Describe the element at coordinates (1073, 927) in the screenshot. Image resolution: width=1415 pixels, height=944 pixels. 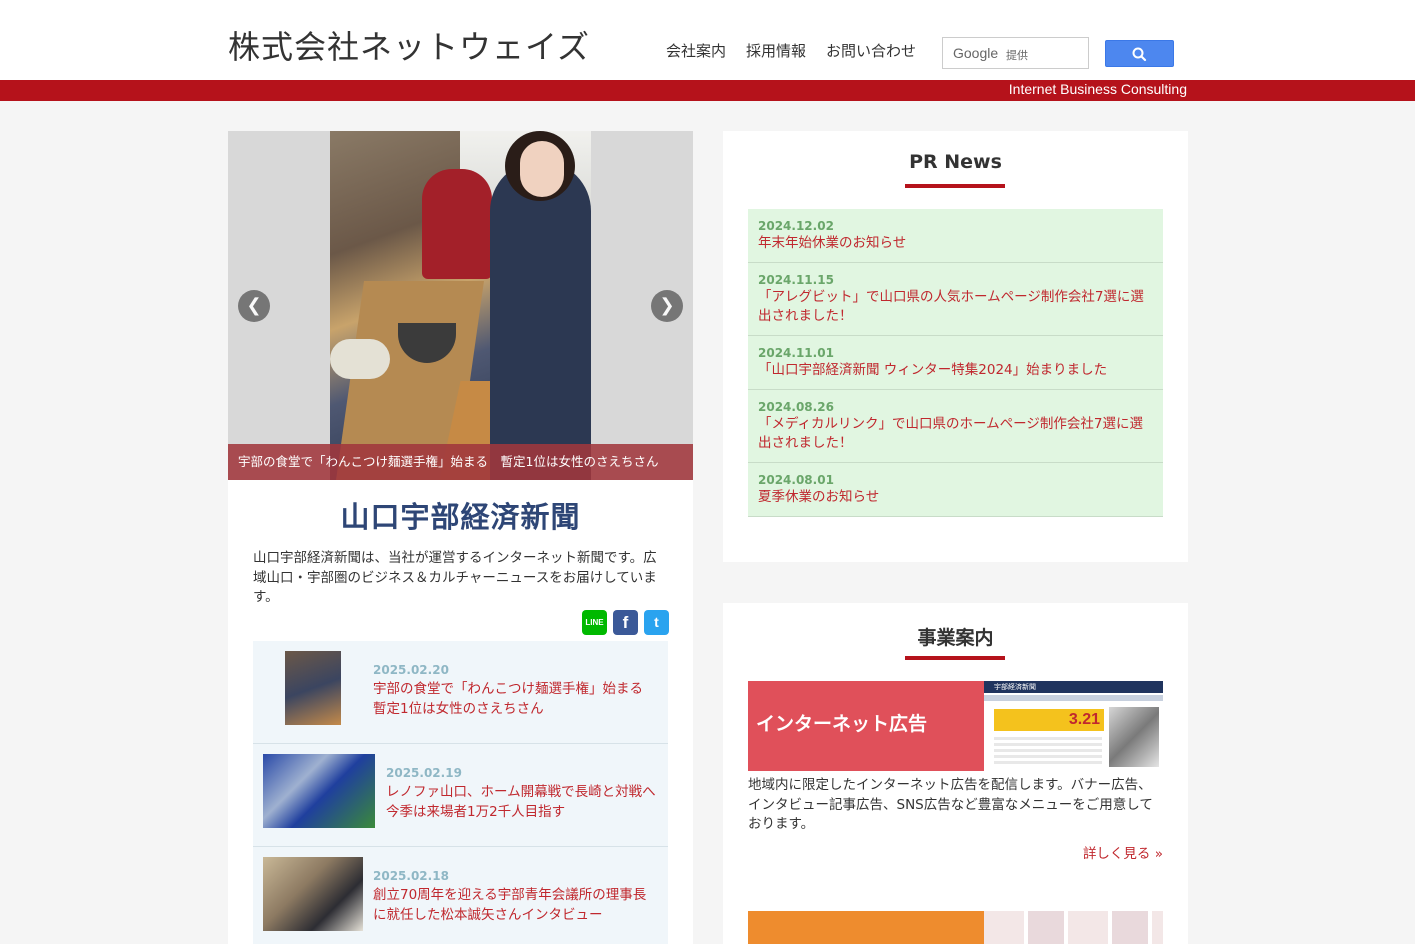
I see `business-image` at that location.